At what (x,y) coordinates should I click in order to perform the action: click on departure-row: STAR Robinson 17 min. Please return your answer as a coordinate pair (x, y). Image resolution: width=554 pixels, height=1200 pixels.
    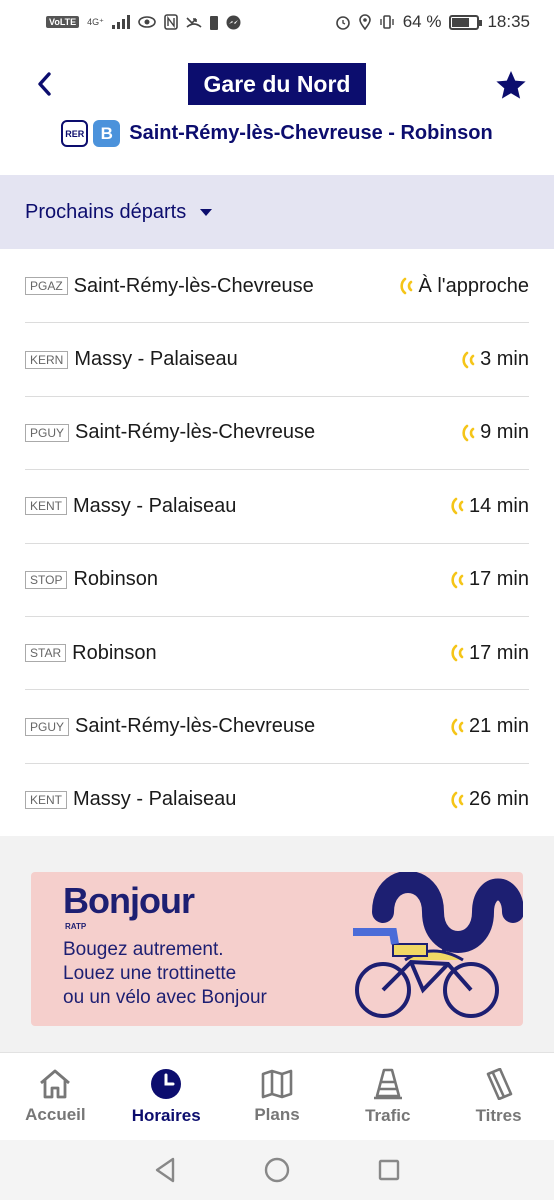
    Looking at the image, I should click on (277, 654).